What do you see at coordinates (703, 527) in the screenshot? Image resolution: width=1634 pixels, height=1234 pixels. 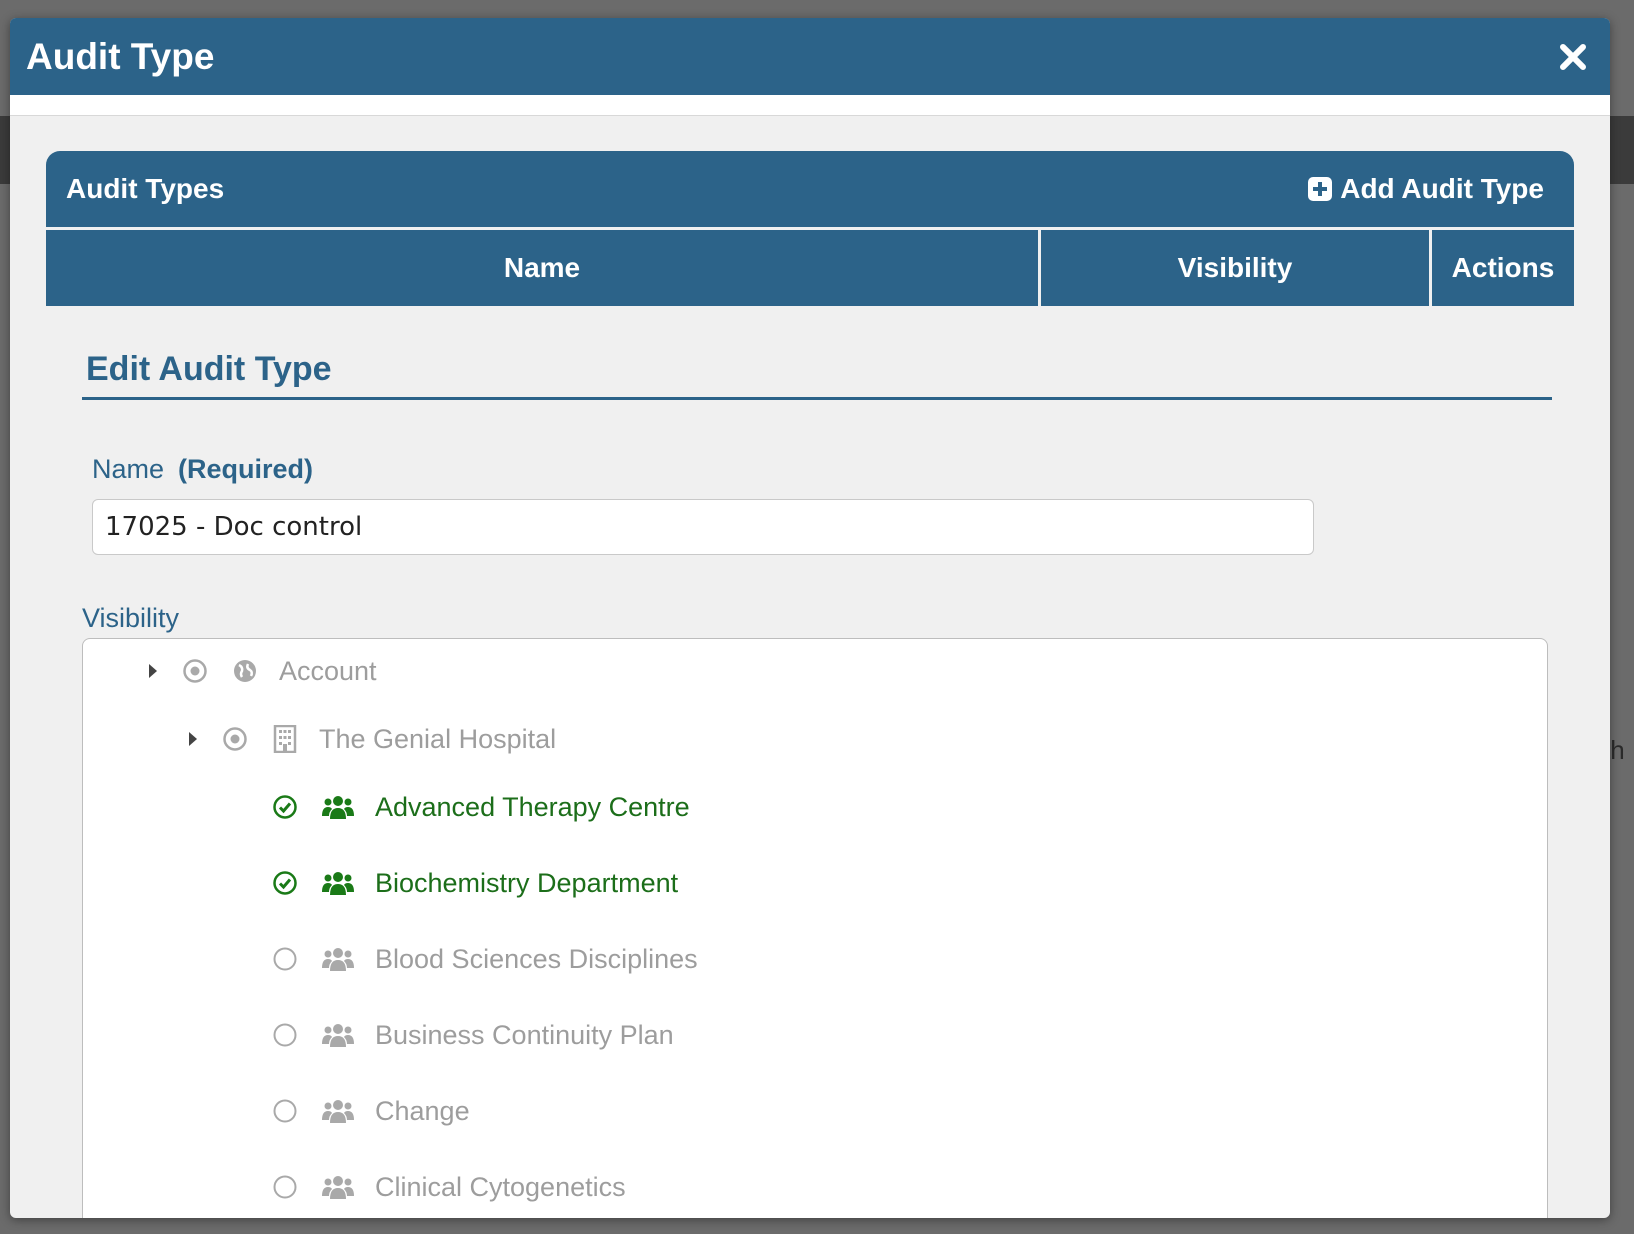 I see `name-input` at bounding box center [703, 527].